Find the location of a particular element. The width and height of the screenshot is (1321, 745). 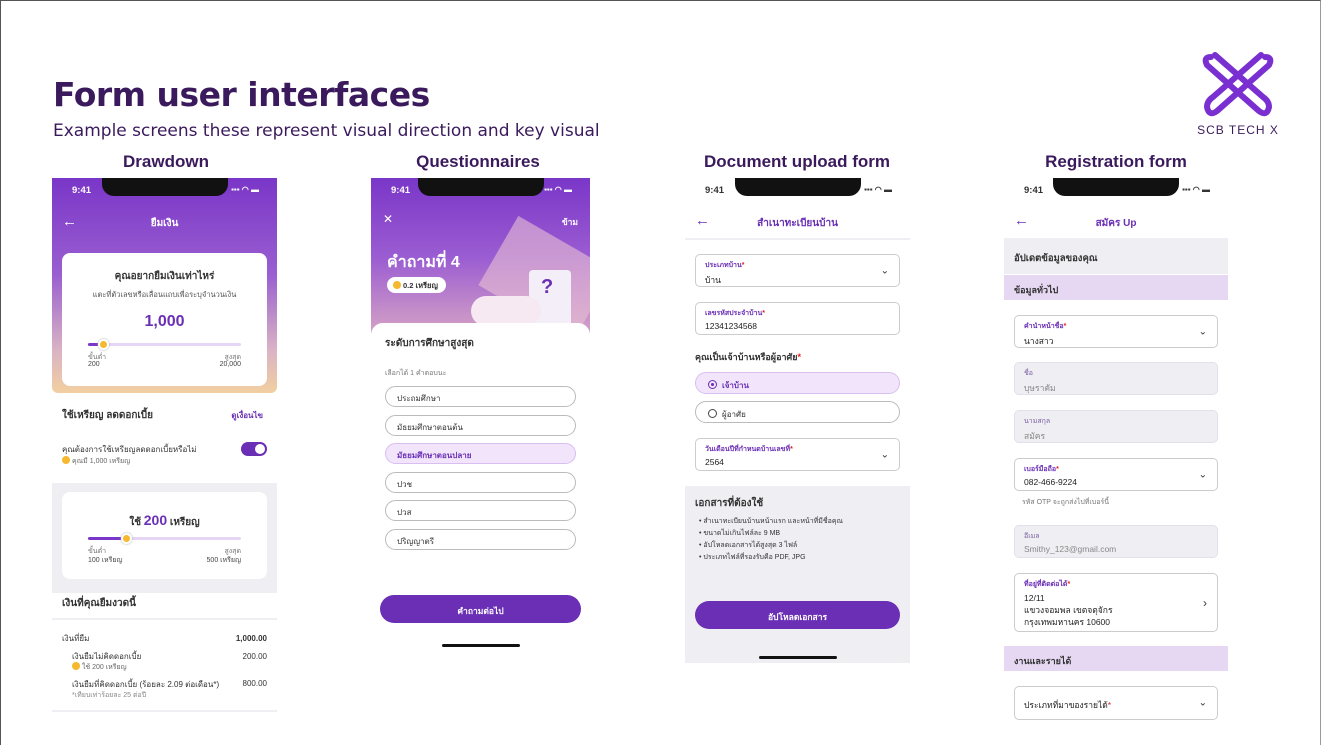

upload-document-button: อัปโหลดเอกสาร is located at coordinates (797, 615).